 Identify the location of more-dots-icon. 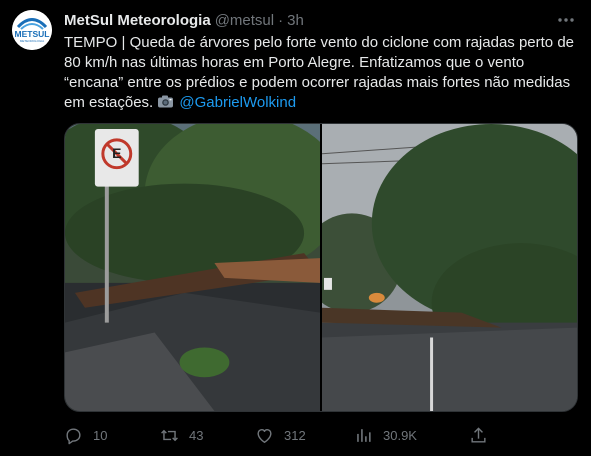
(566, 20).